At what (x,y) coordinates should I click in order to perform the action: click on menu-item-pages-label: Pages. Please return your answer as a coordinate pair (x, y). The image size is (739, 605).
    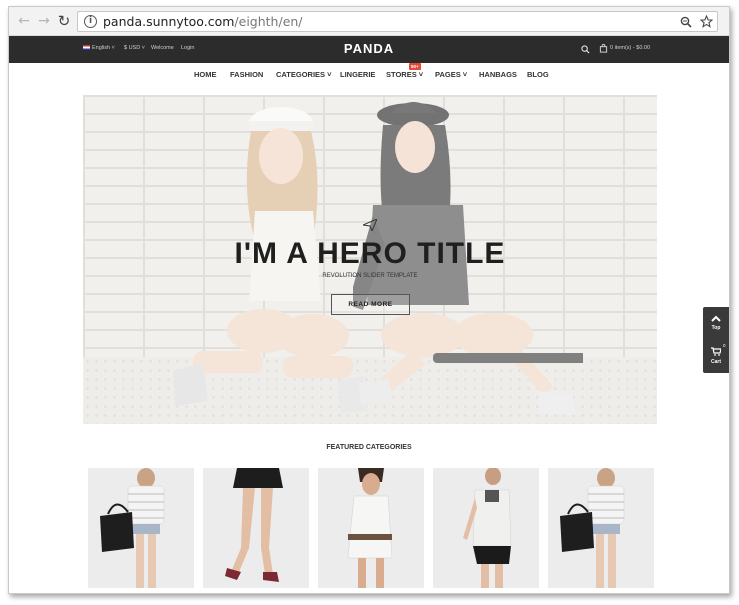
    Looking at the image, I should click on (448, 74).